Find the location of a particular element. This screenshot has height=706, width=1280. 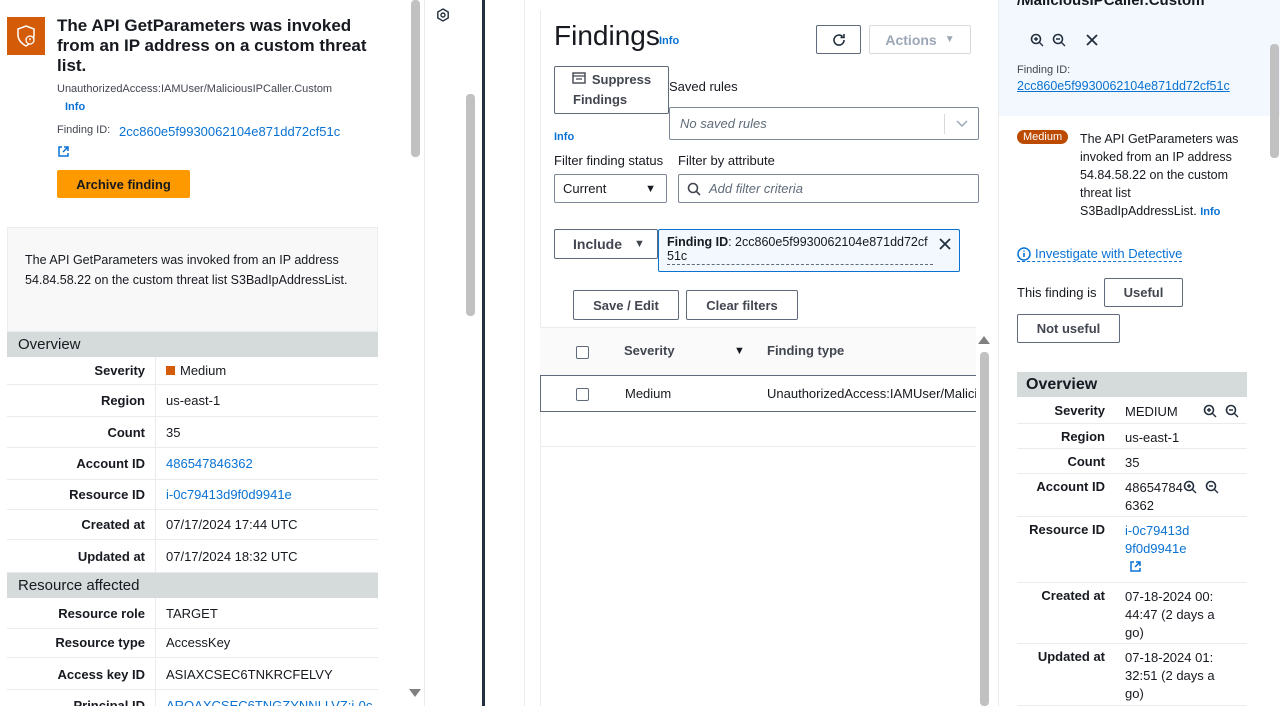

detail-overview-row: Account ID 486547846362 is located at coordinates (1132, 495).